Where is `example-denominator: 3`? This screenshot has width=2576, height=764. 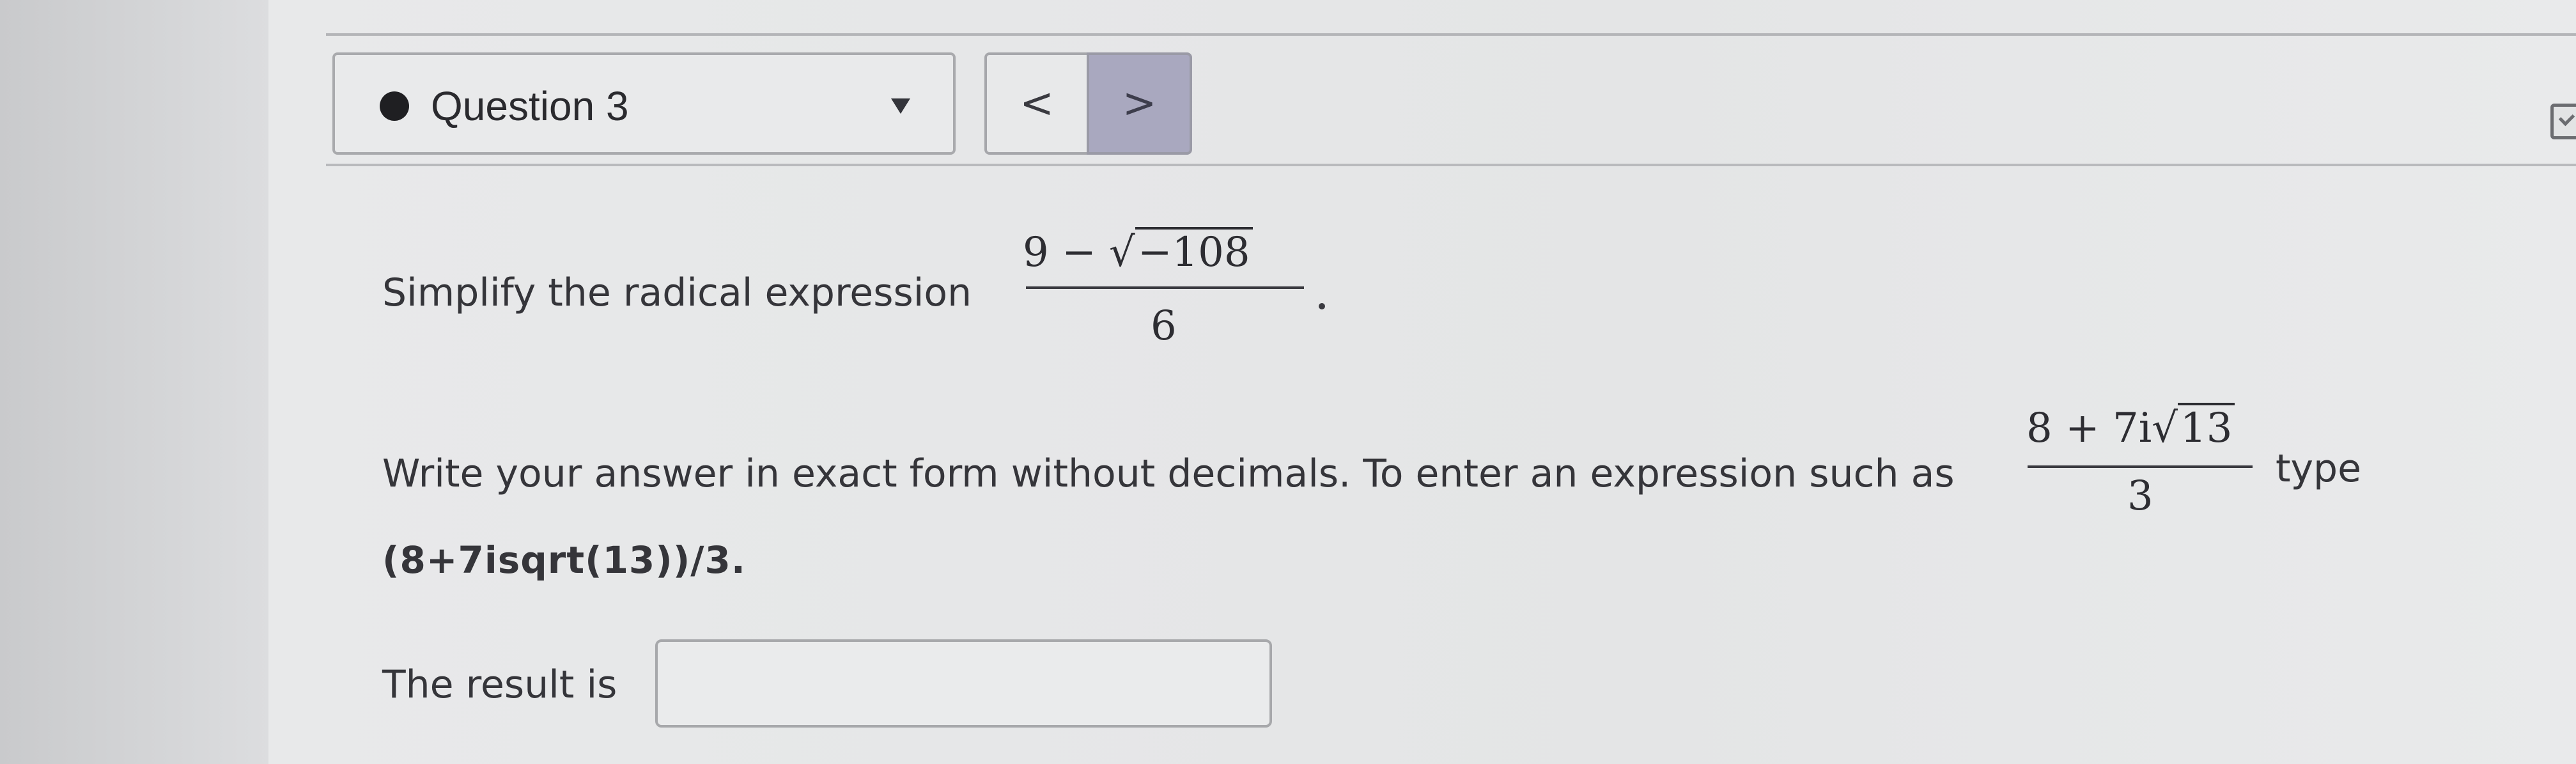 example-denominator: 3 is located at coordinates (2140, 496).